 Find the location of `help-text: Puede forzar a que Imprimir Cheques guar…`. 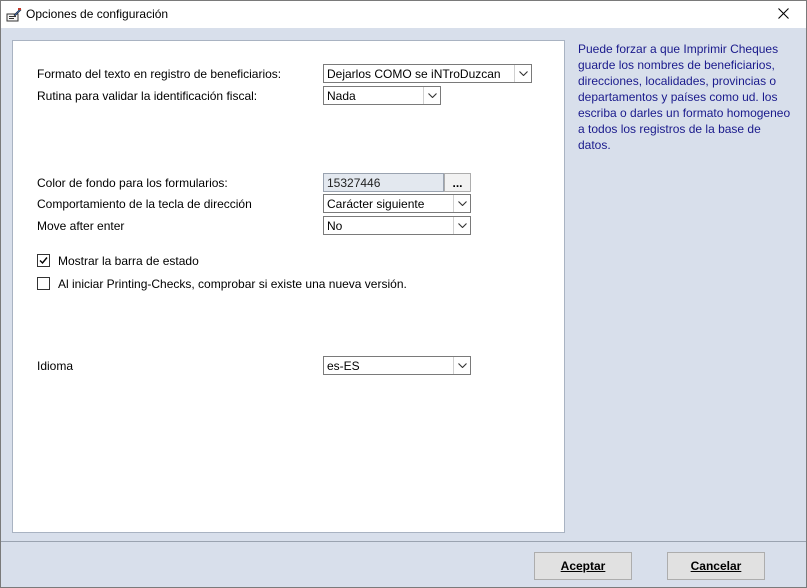

help-text: Puede forzar a que Imprimir Cheques guar… is located at coordinates (684, 97).